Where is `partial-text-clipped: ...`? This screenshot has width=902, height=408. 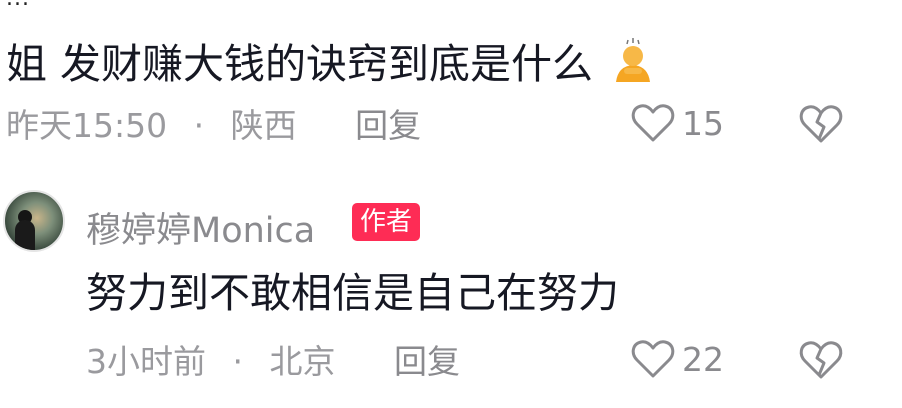 partial-text-clipped: ... is located at coordinates (18, 5).